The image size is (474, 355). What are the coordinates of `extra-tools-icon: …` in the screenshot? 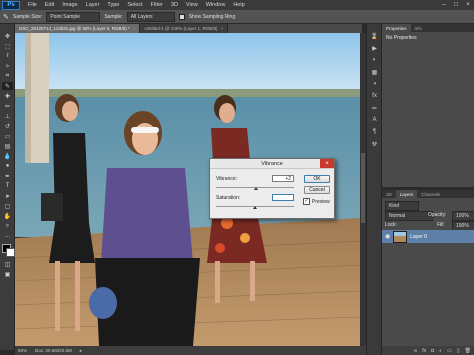 It's located at (7, 236).